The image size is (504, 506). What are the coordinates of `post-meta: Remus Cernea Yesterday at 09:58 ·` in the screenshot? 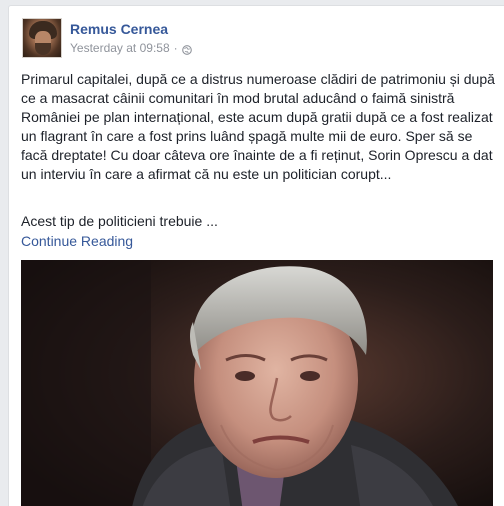 It's located at (131, 38).